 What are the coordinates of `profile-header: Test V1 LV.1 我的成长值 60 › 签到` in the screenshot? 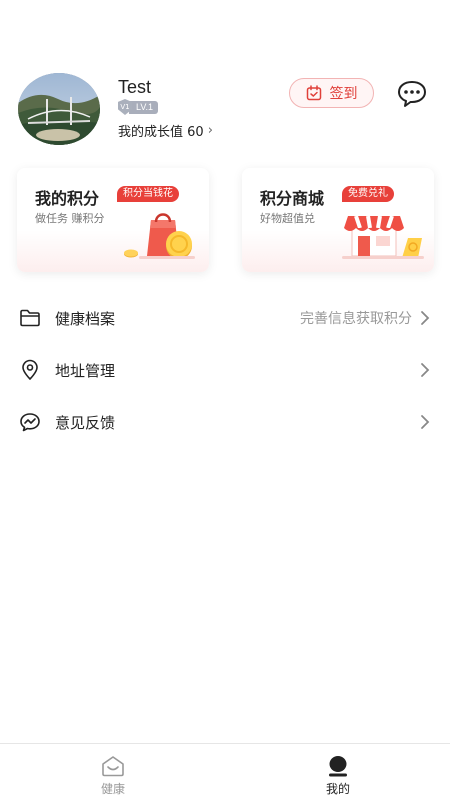 It's located at (225, 110).